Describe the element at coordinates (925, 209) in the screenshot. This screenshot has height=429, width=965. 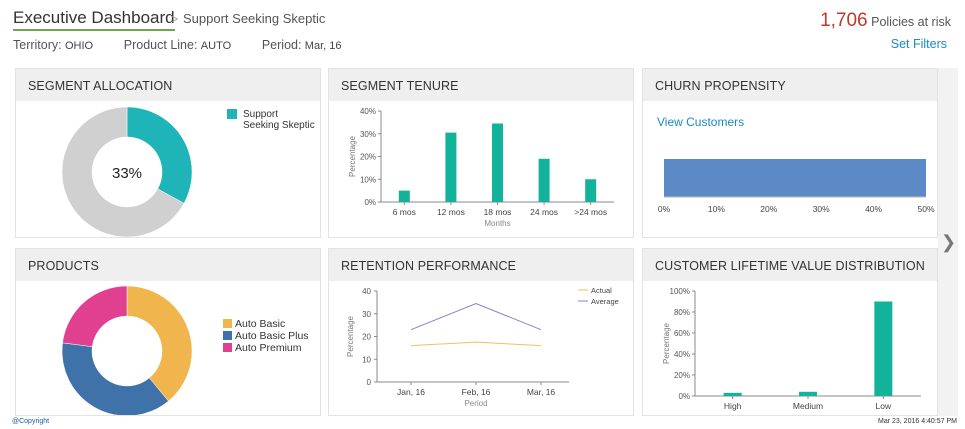
I see `x-tick-label: 50%` at that location.